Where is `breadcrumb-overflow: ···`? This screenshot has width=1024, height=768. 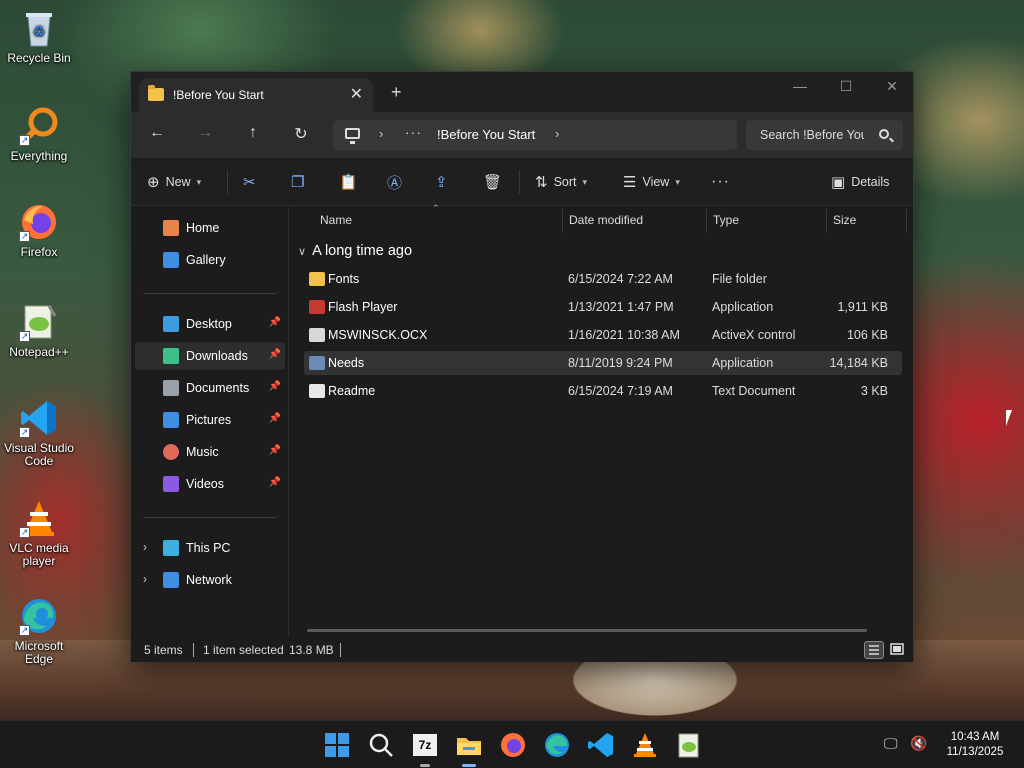
breadcrumb-overflow: ··· is located at coordinates (413, 132).